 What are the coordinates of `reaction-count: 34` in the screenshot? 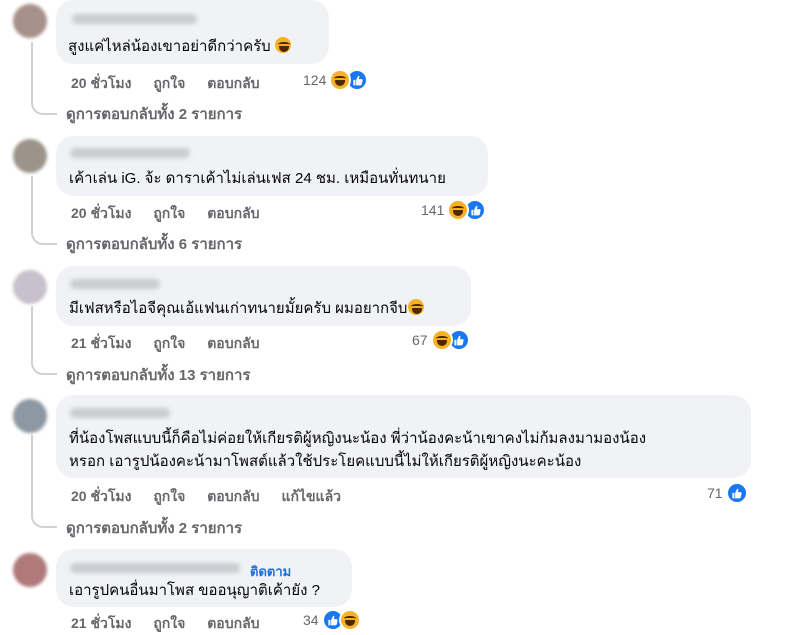 It's located at (311, 620).